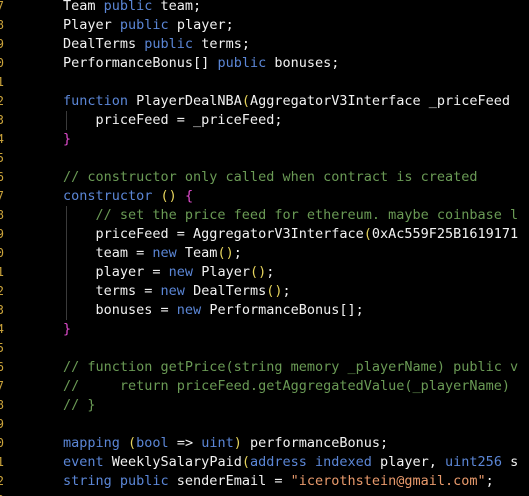  Describe the element at coordinates (2, 367) in the screenshot. I see `line-number: 6` at that location.